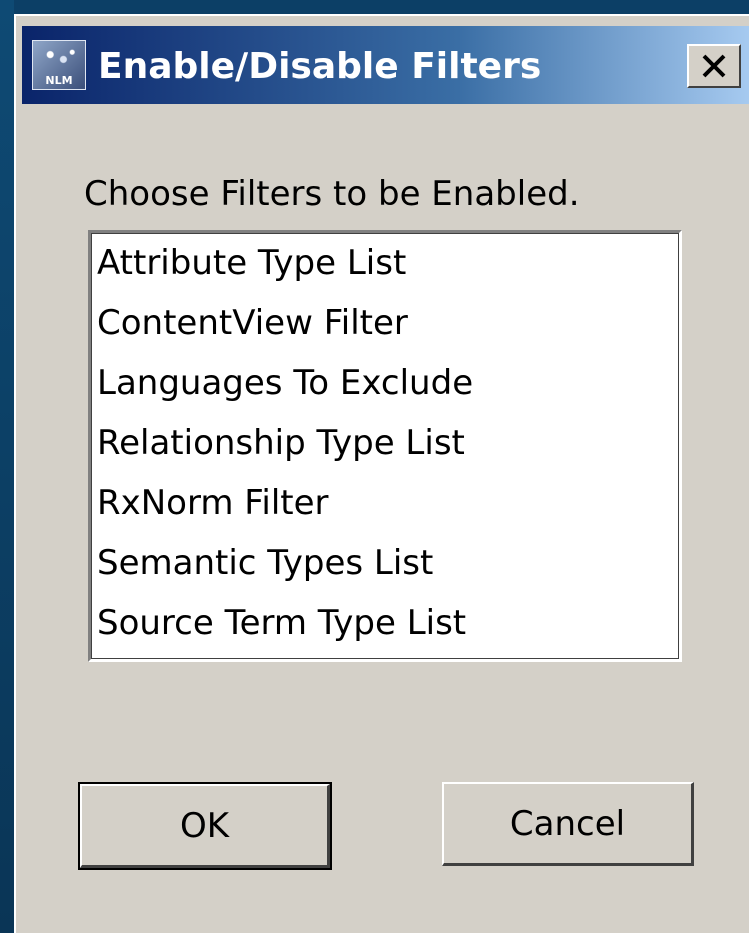  I want to click on list-item-relationship-type-list: Relationship Type List, so click(385, 443).